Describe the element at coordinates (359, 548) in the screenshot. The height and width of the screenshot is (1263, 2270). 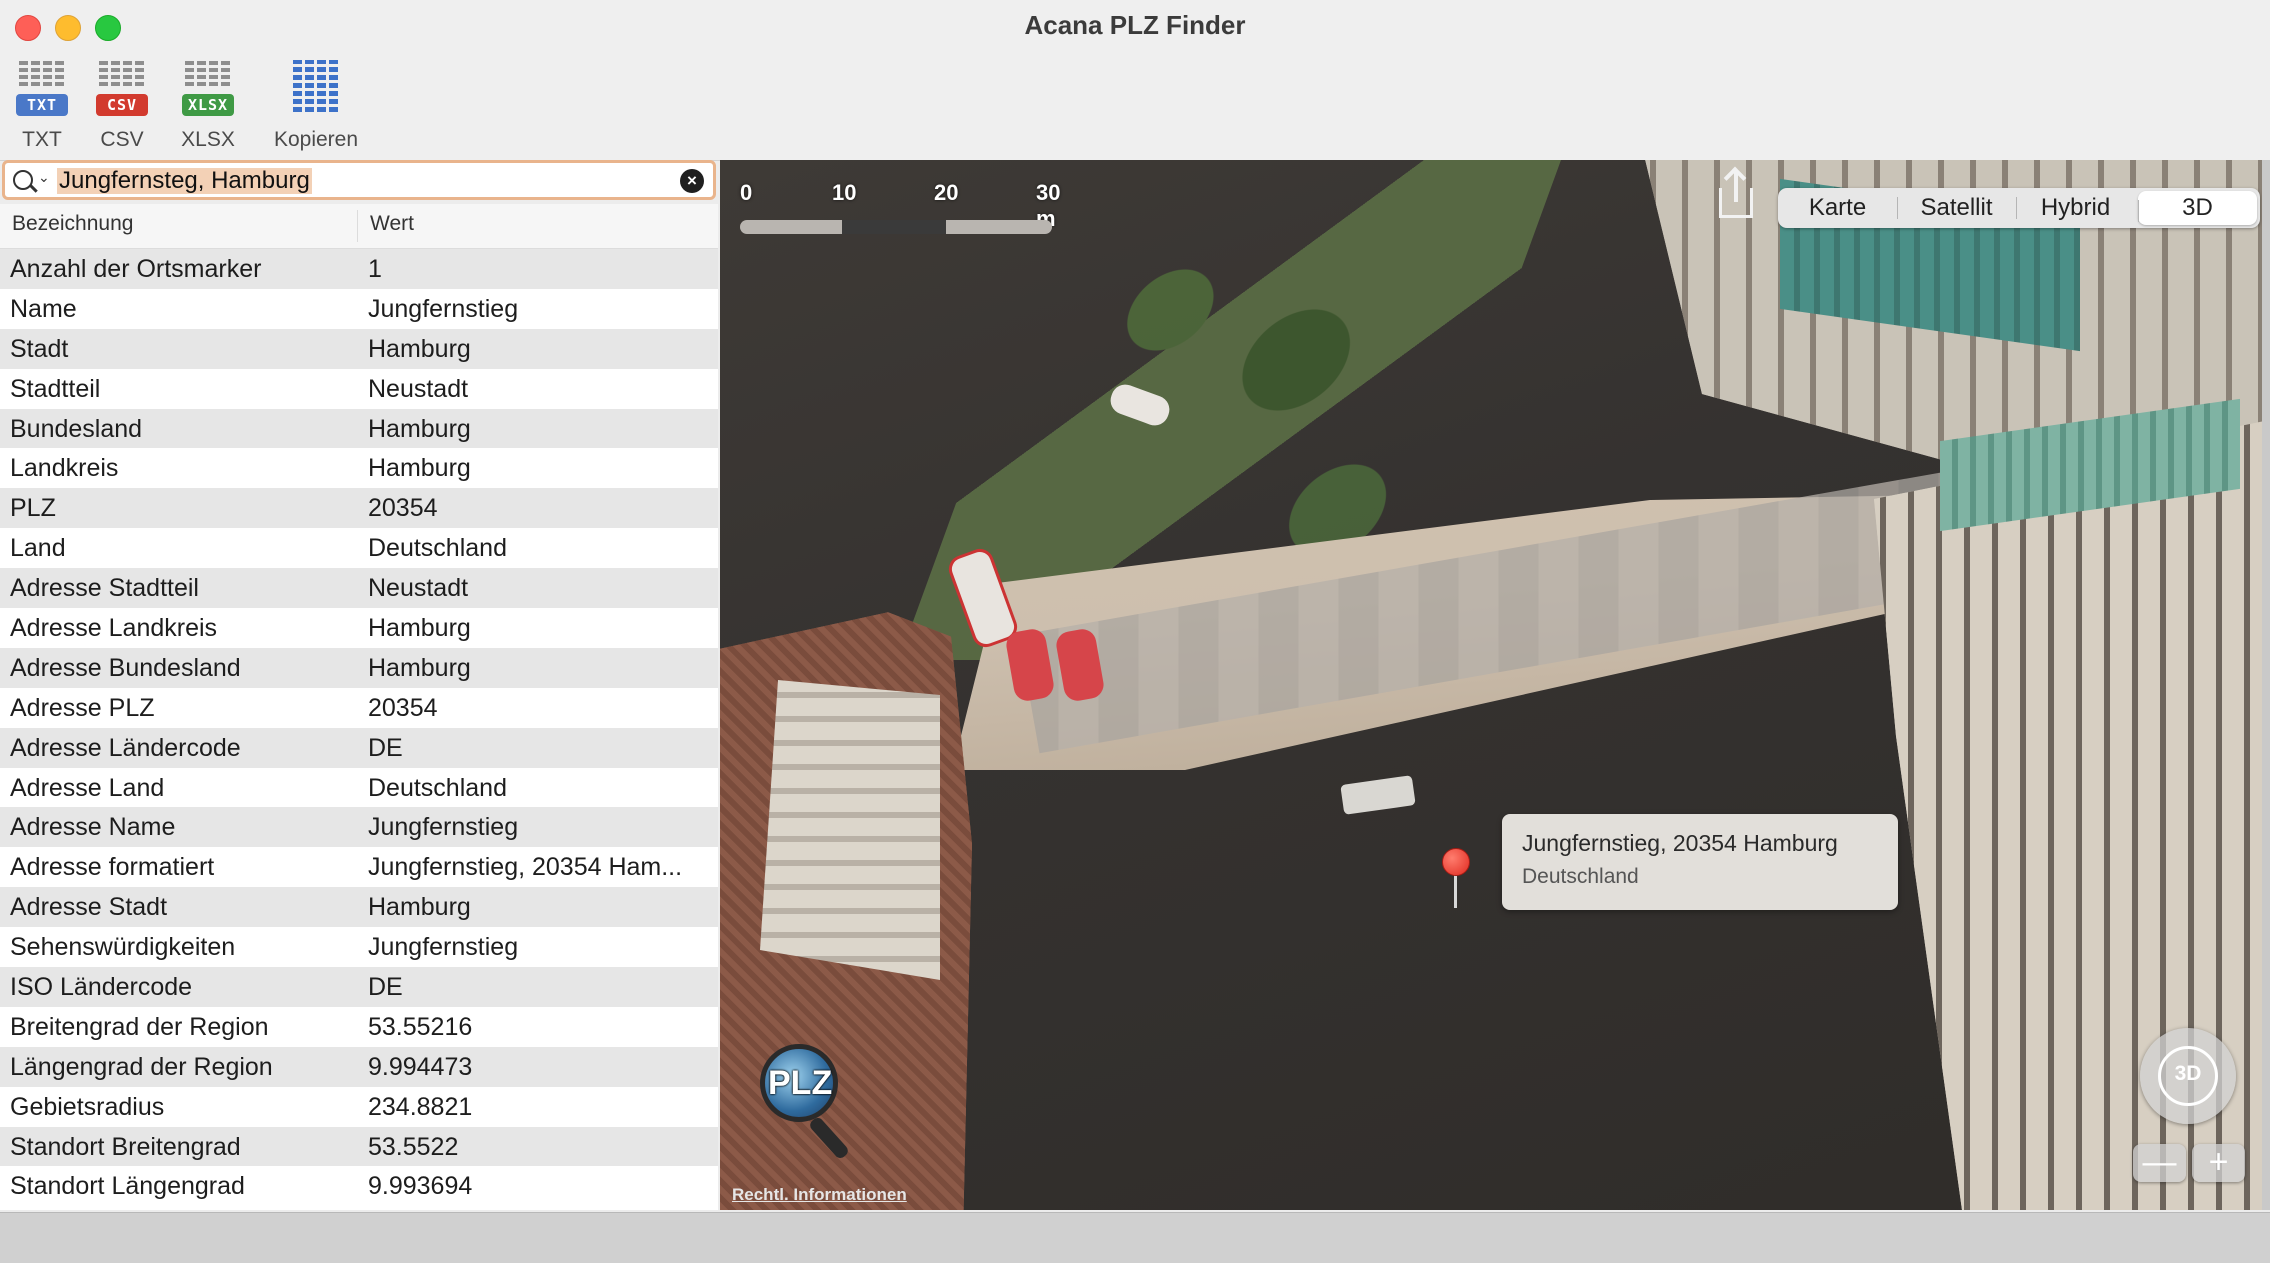
I see `table-row: Land Deutschland` at that location.